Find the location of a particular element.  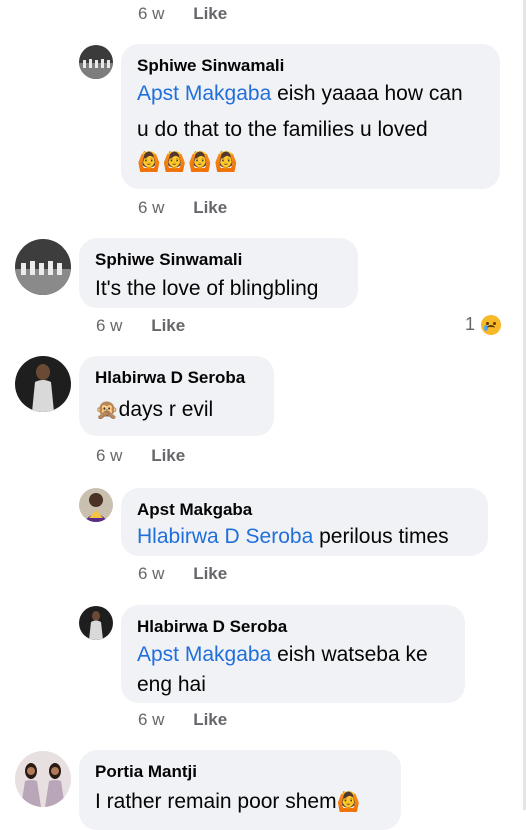

comment-text: Apst Makgaba eish watseba ke eng hai is located at coordinates (282, 669).